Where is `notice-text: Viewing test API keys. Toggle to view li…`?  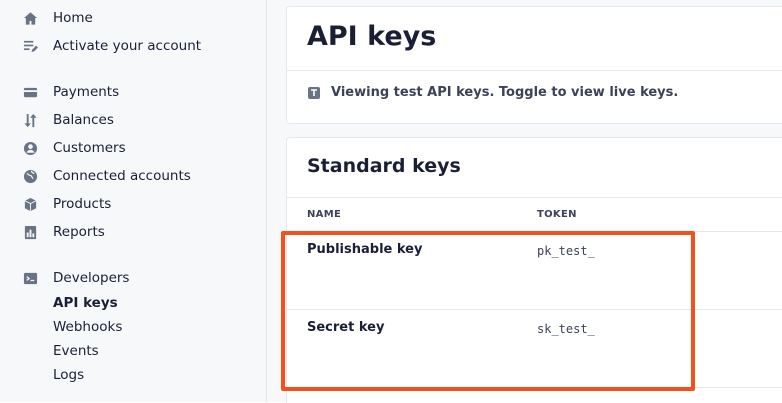 notice-text: Viewing test API keys. Toggle to view li… is located at coordinates (505, 92).